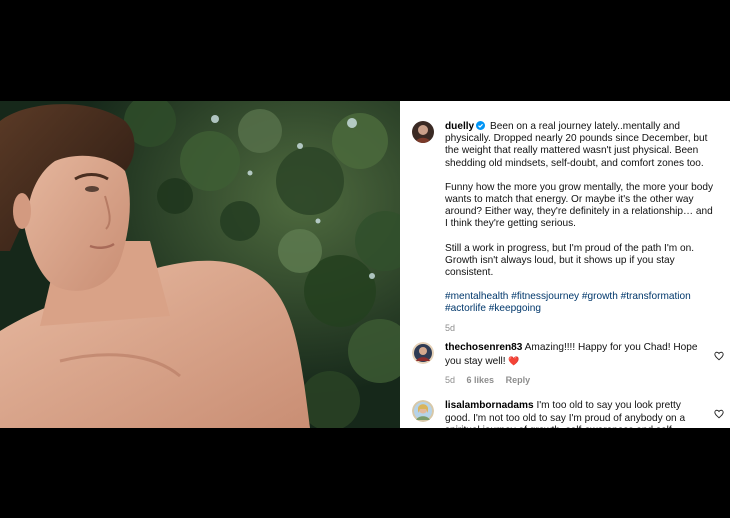 This screenshot has height=518, width=730. What do you see at coordinates (514, 360) in the screenshot?
I see `red-heart-emoji: ❤️` at bounding box center [514, 360].